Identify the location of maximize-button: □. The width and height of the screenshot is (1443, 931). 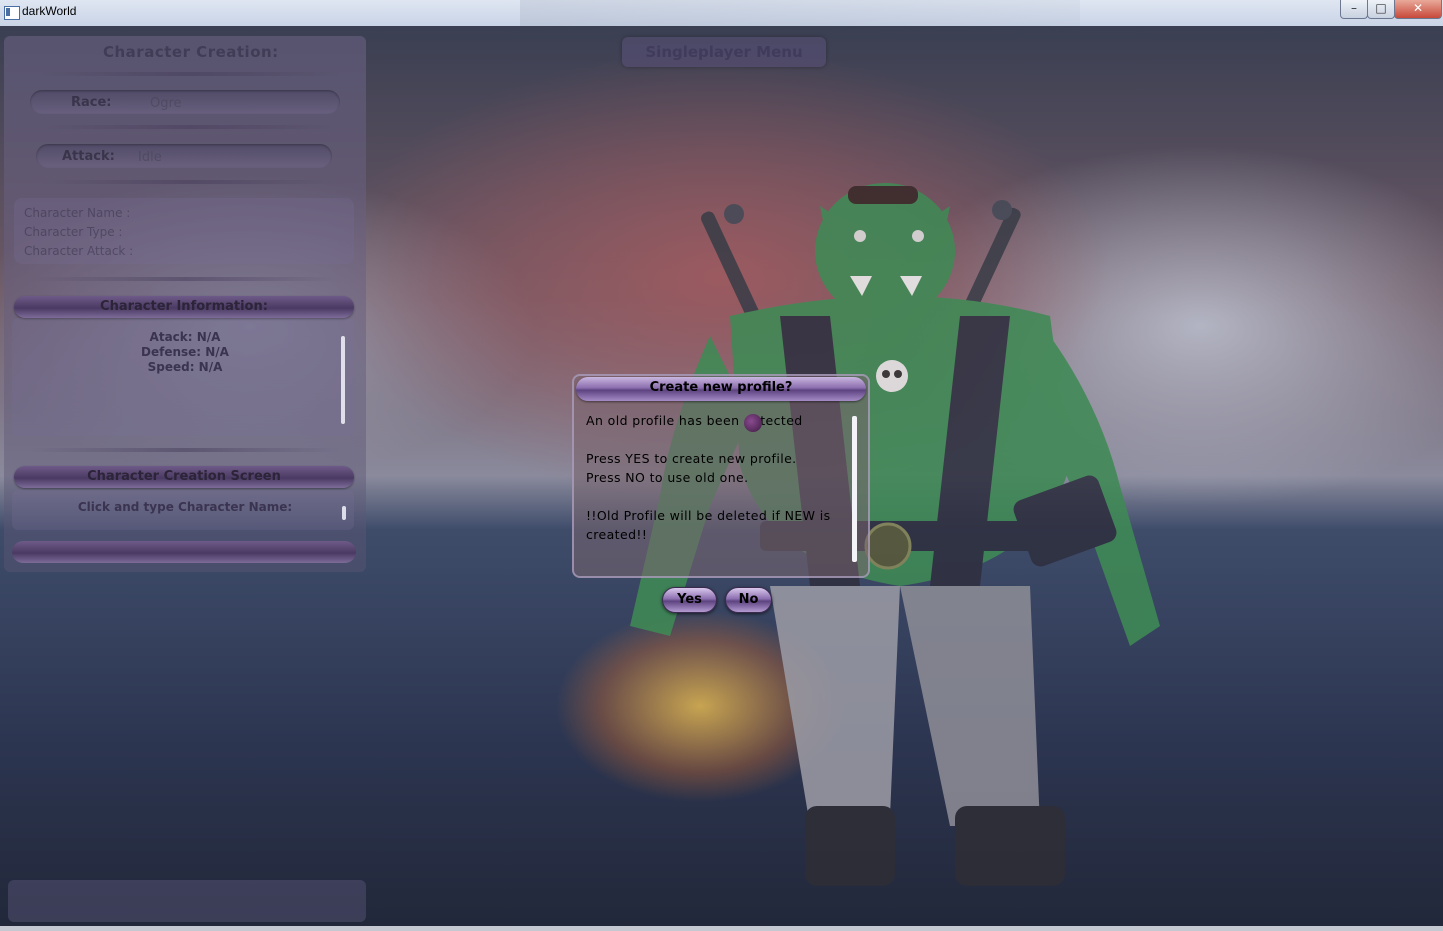
(1381, 9).